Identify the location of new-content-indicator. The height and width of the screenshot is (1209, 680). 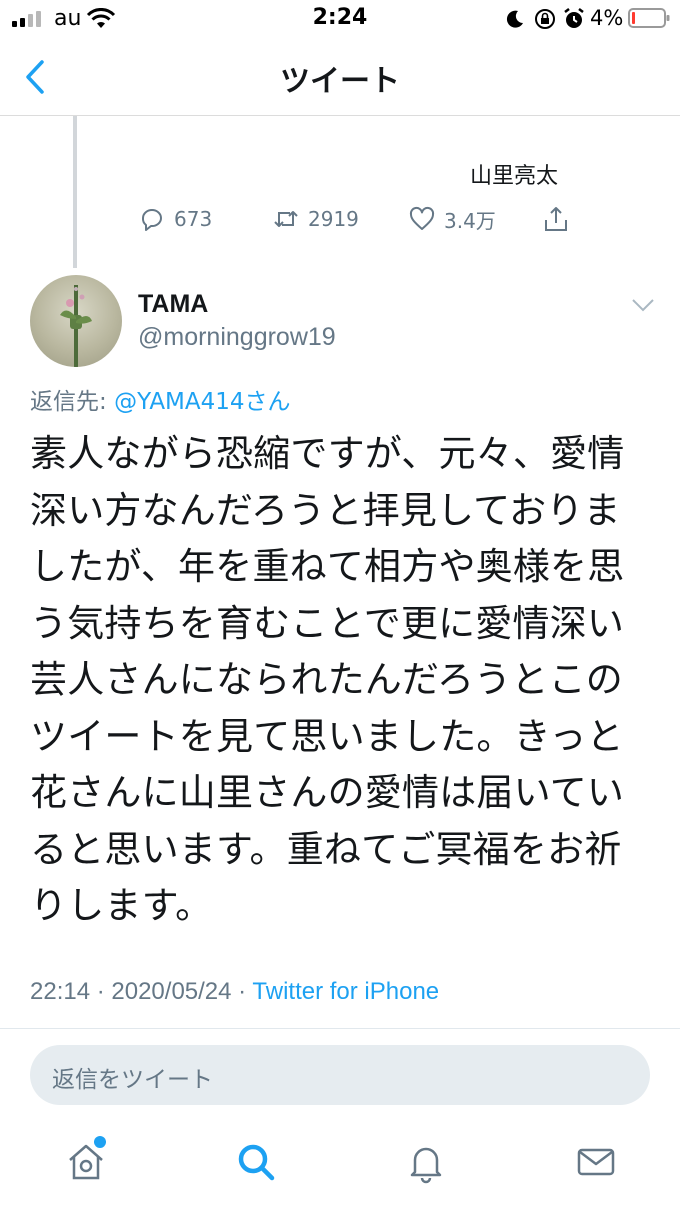
(100, 1142).